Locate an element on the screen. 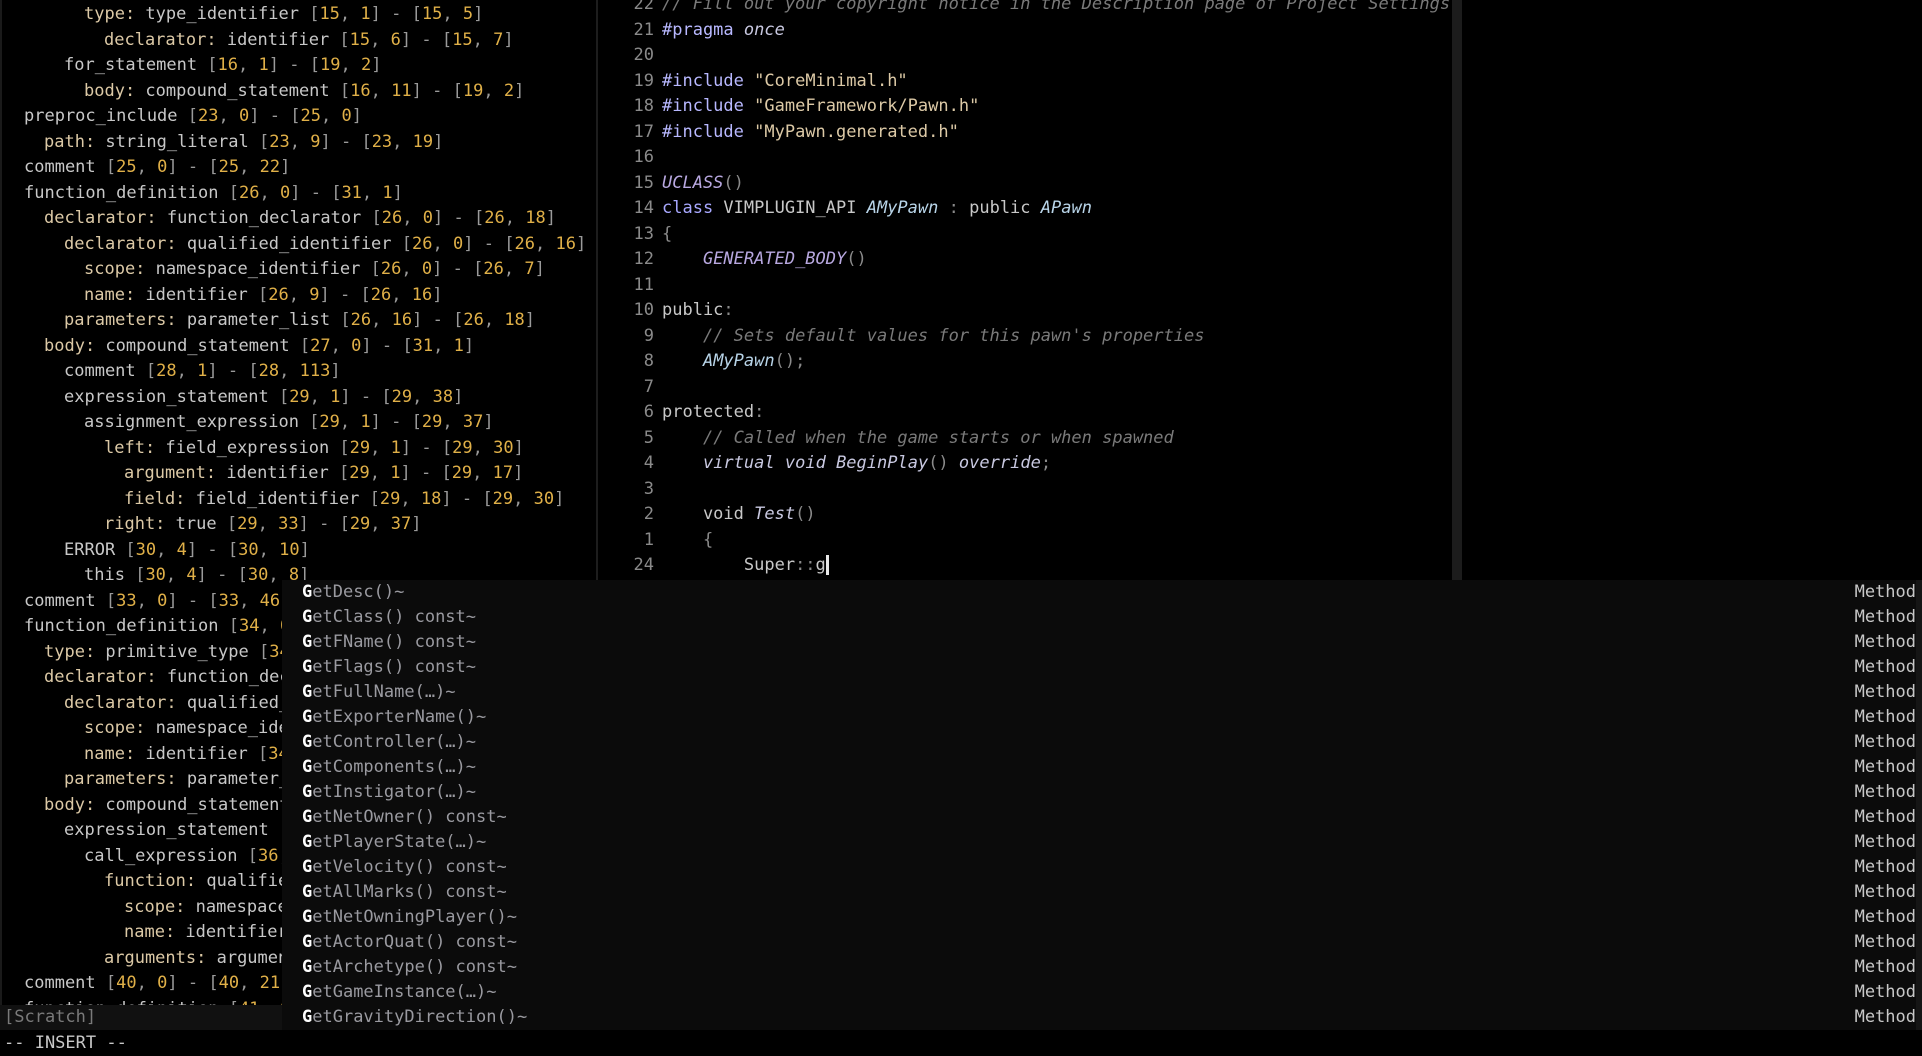  tree-node: for_statement [16, 1] - [19, 2] is located at coordinates (223, 65).